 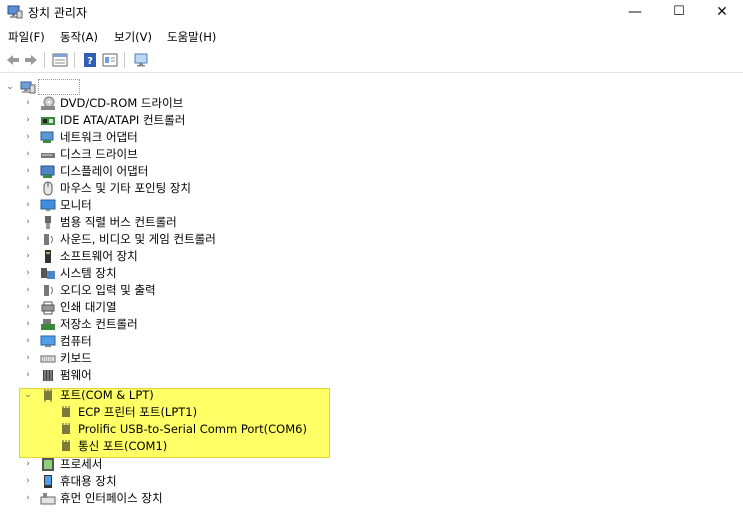 I want to click on portable-device-icon, so click(x=48, y=481).